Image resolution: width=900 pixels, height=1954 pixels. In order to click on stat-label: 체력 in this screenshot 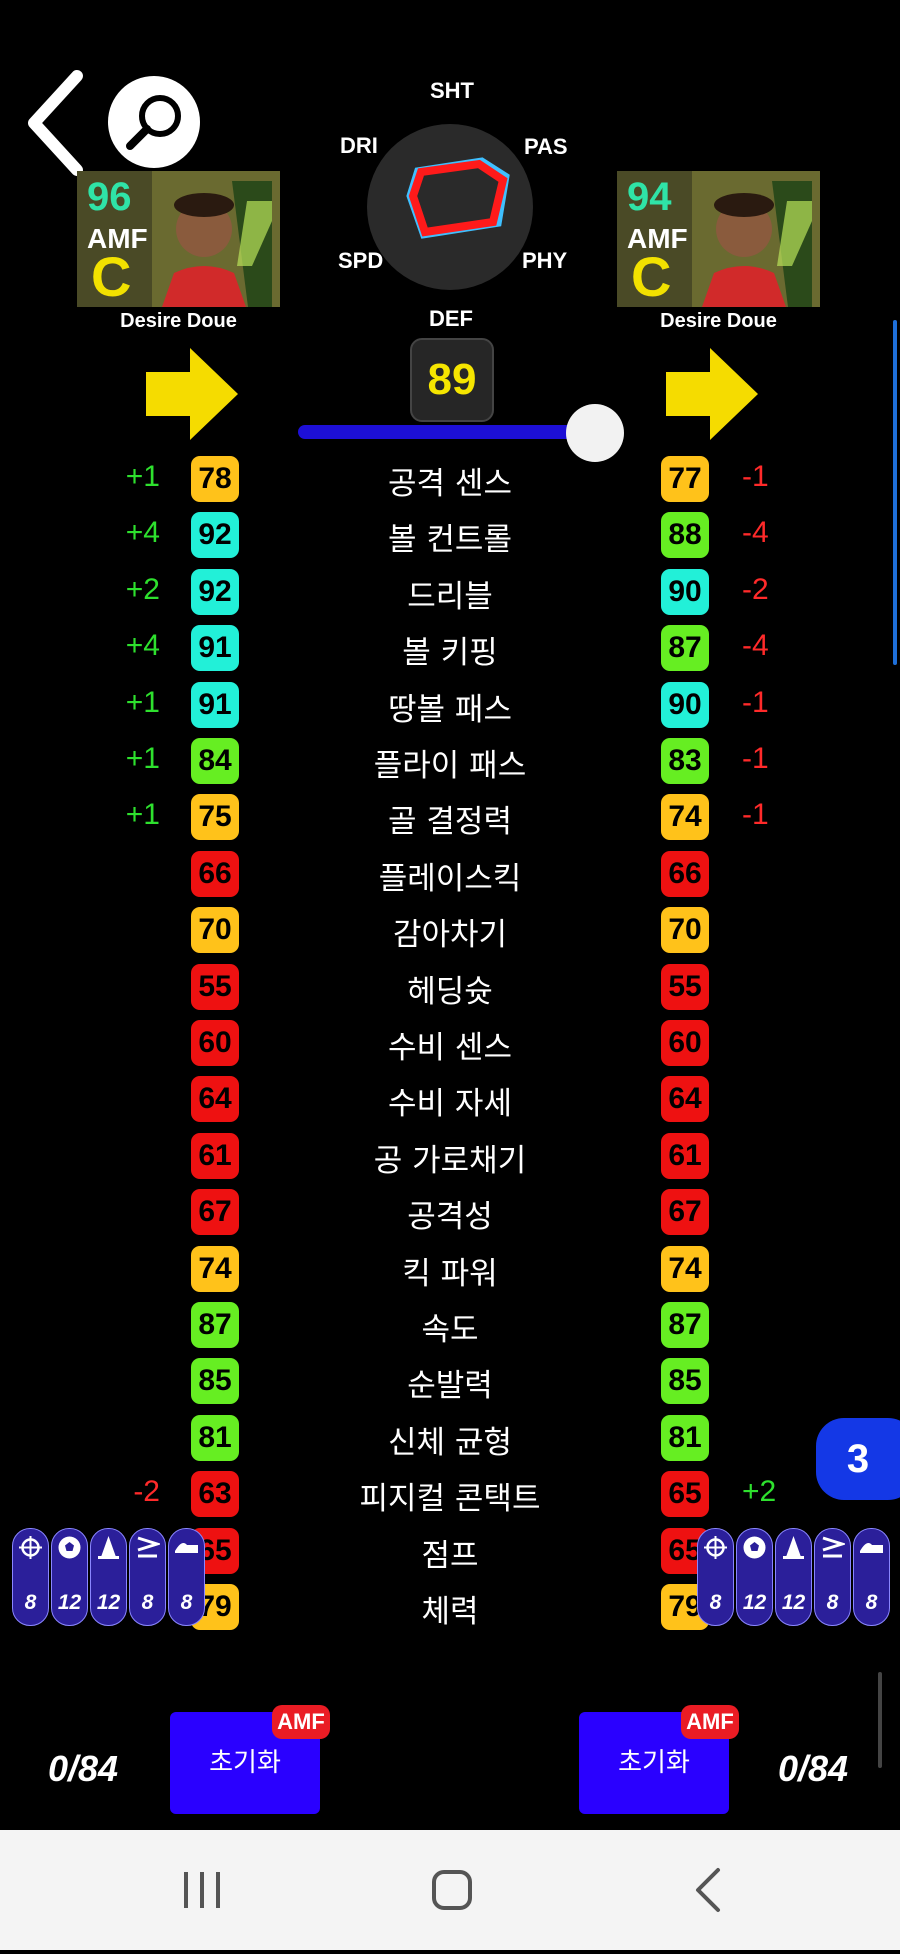, I will do `click(450, 1612)`.